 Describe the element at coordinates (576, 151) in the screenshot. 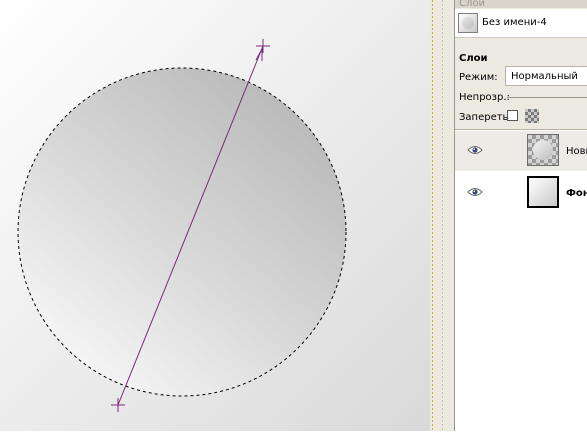

I see `layer-name: Новы` at that location.